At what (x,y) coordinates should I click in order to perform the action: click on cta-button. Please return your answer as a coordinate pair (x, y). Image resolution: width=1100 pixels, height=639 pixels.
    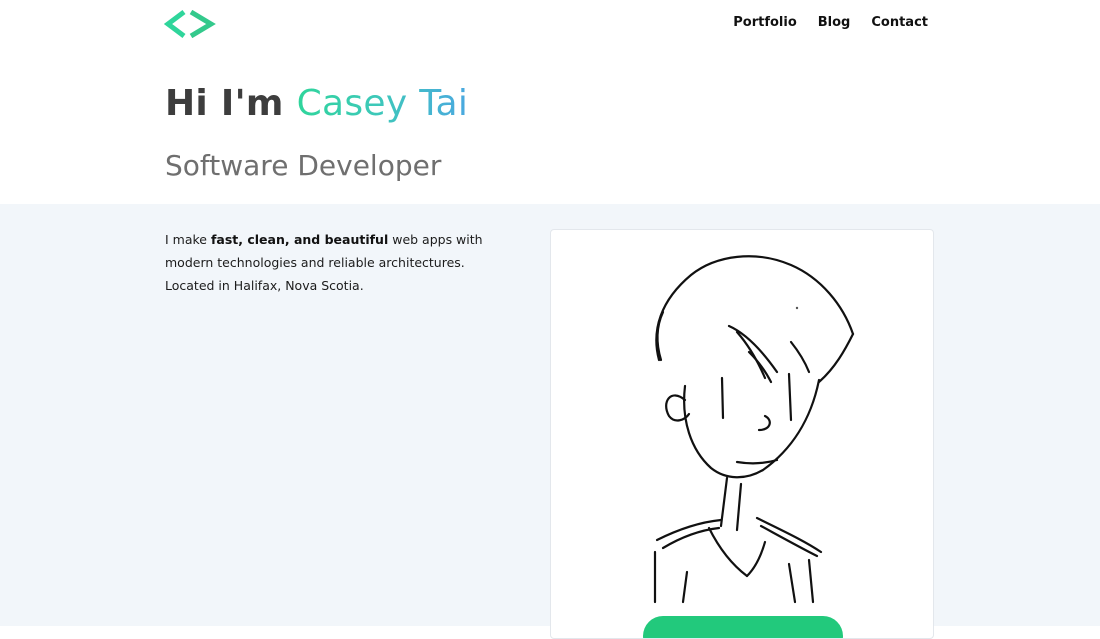
    Looking at the image, I should click on (743, 627).